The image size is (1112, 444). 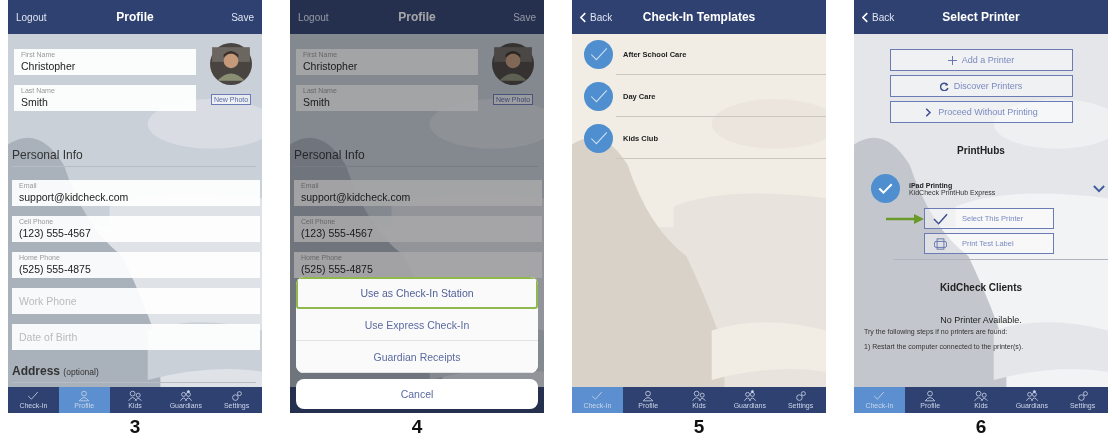 I want to click on section-heading: KidCheck Clients, so click(x=981, y=287).